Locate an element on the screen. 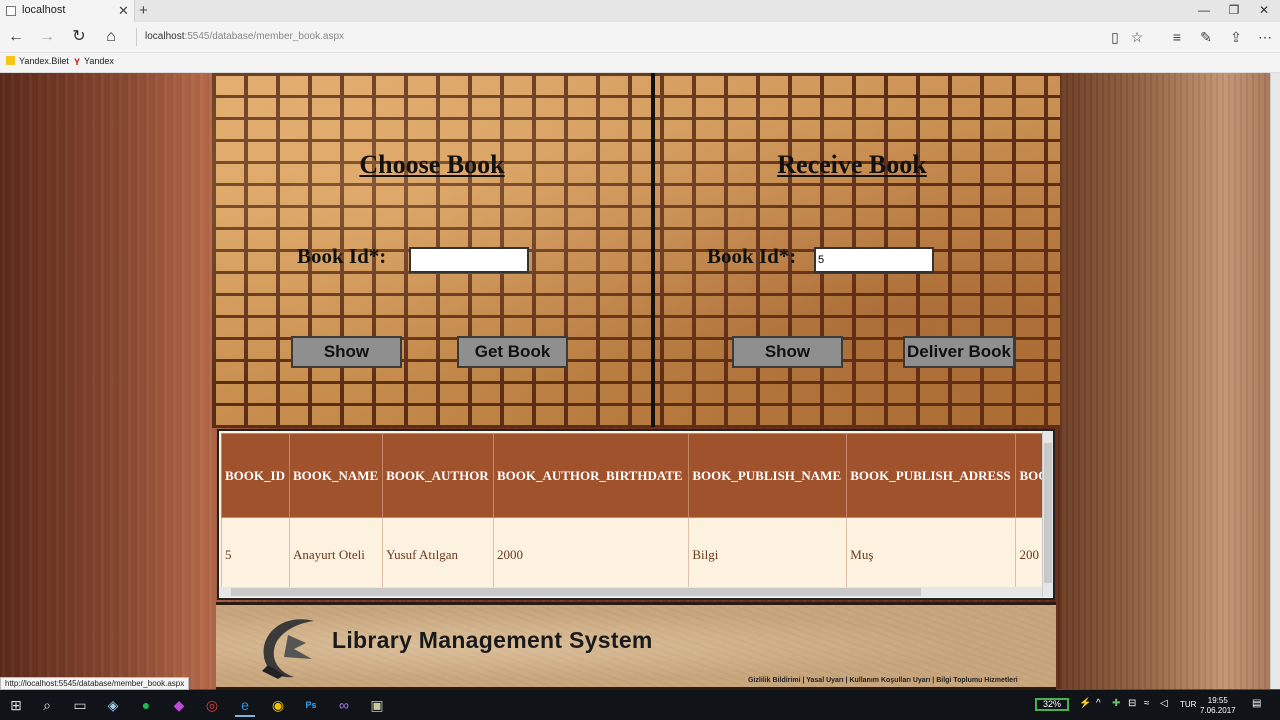  choose-book-title: Choose Book is located at coordinates (432, 164).